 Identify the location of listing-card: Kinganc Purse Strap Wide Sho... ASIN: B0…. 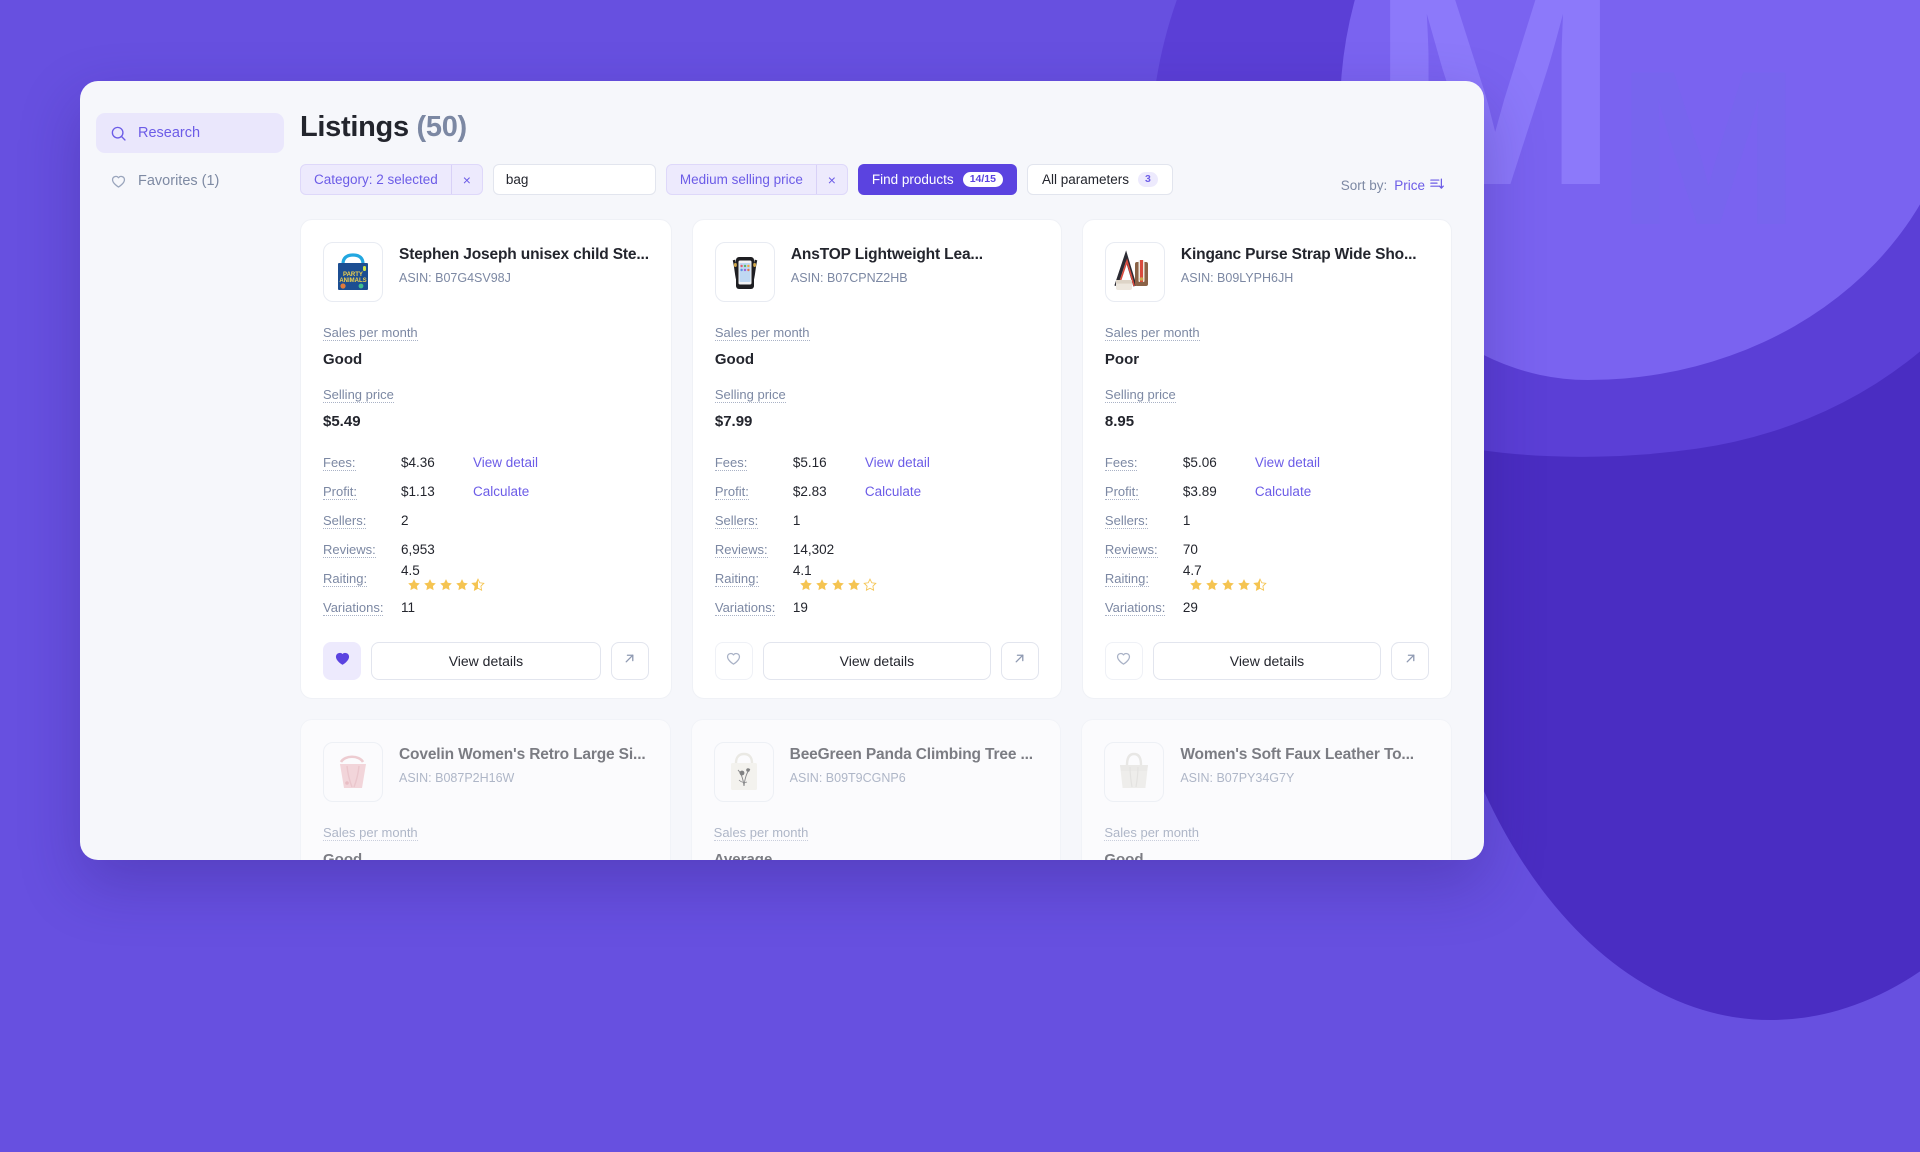
(1266, 459).